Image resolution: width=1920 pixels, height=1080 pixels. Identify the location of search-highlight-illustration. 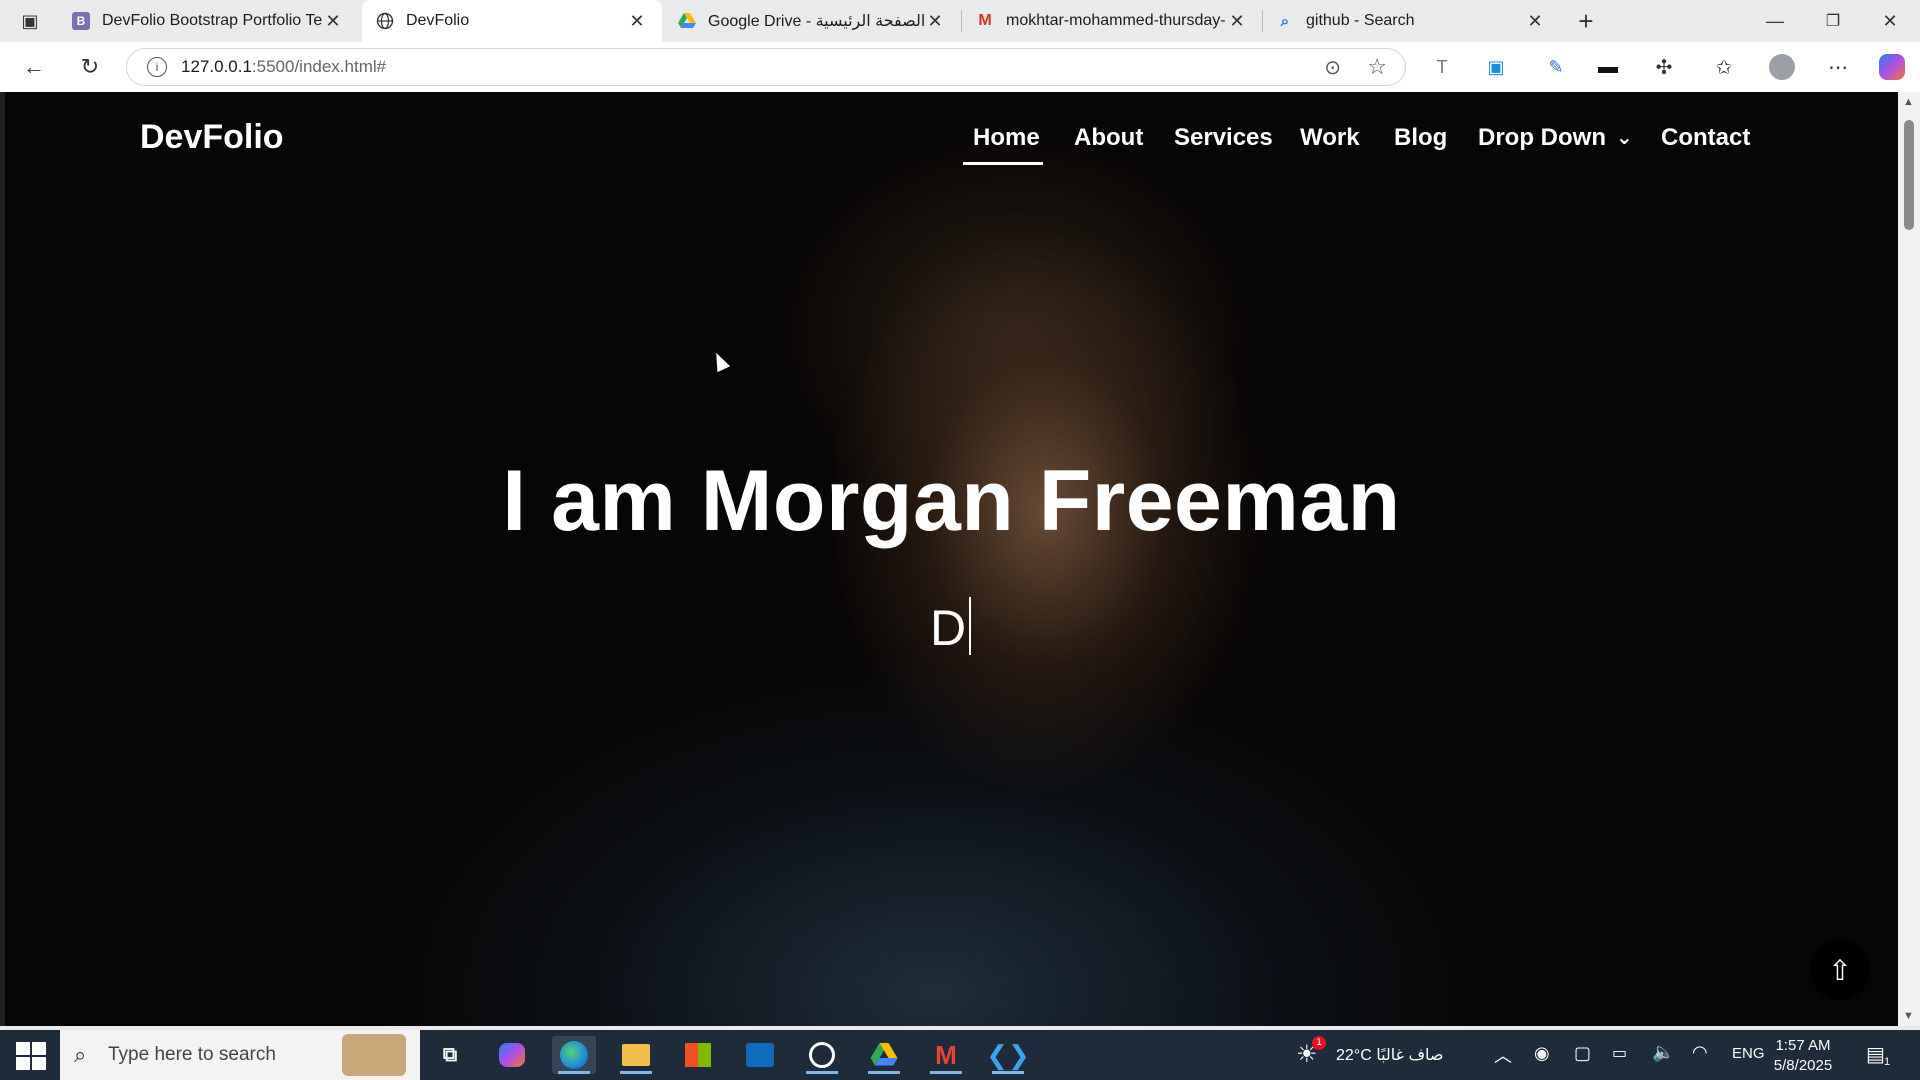
(374, 1055).